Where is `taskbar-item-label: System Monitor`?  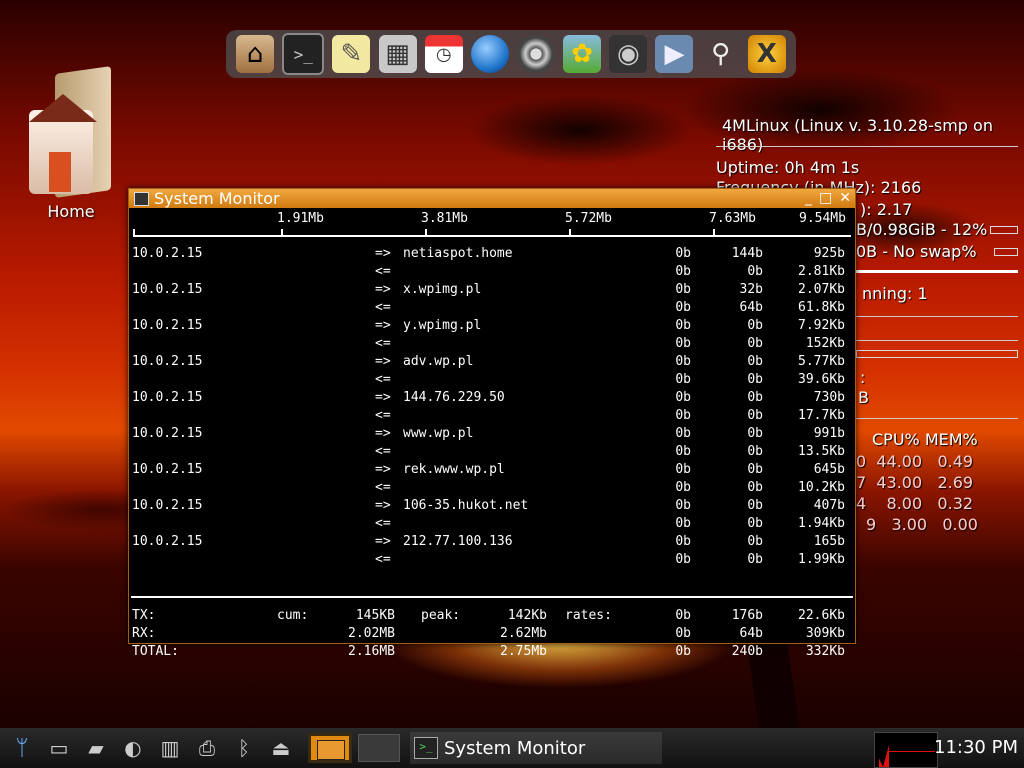 taskbar-item-label: System Monitor is located at coordinates (515, 748).